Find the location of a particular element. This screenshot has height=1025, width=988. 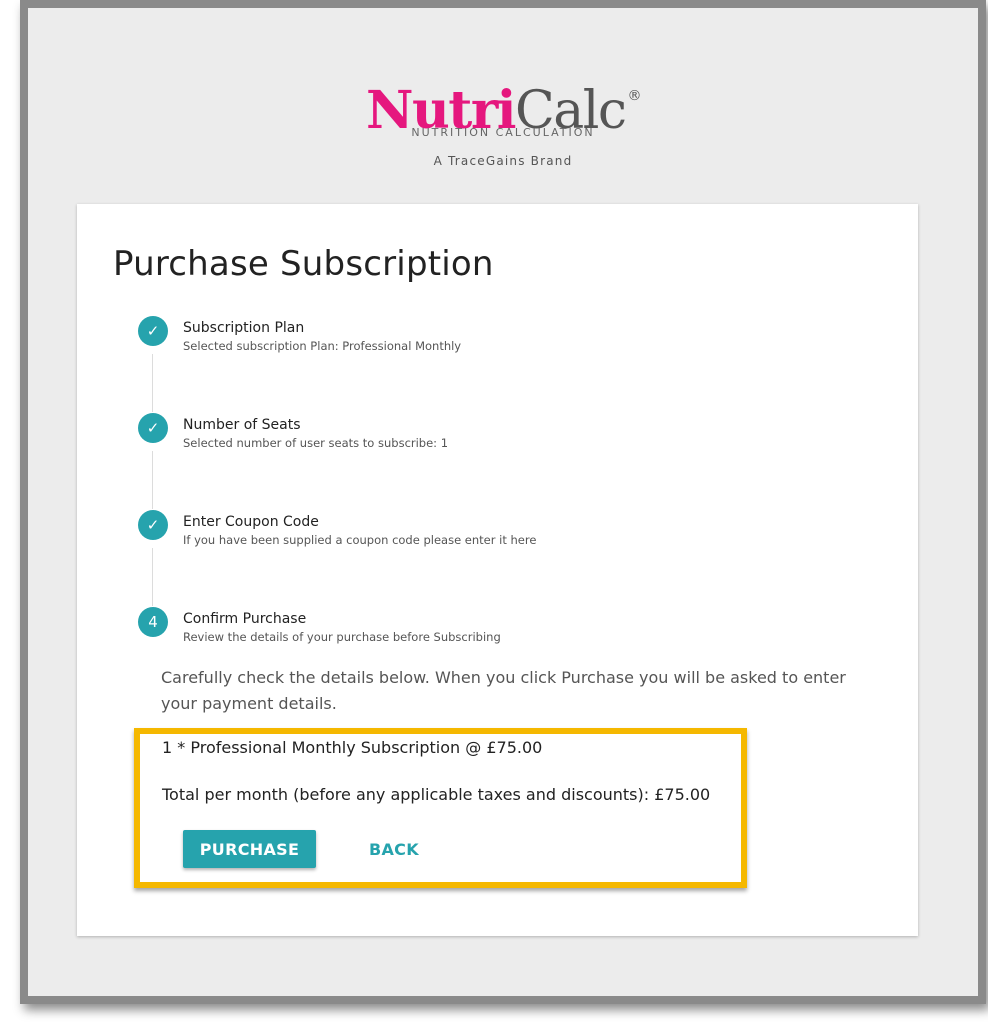

step-title: Enter Coupon Code is located at coordinates (251, 522).